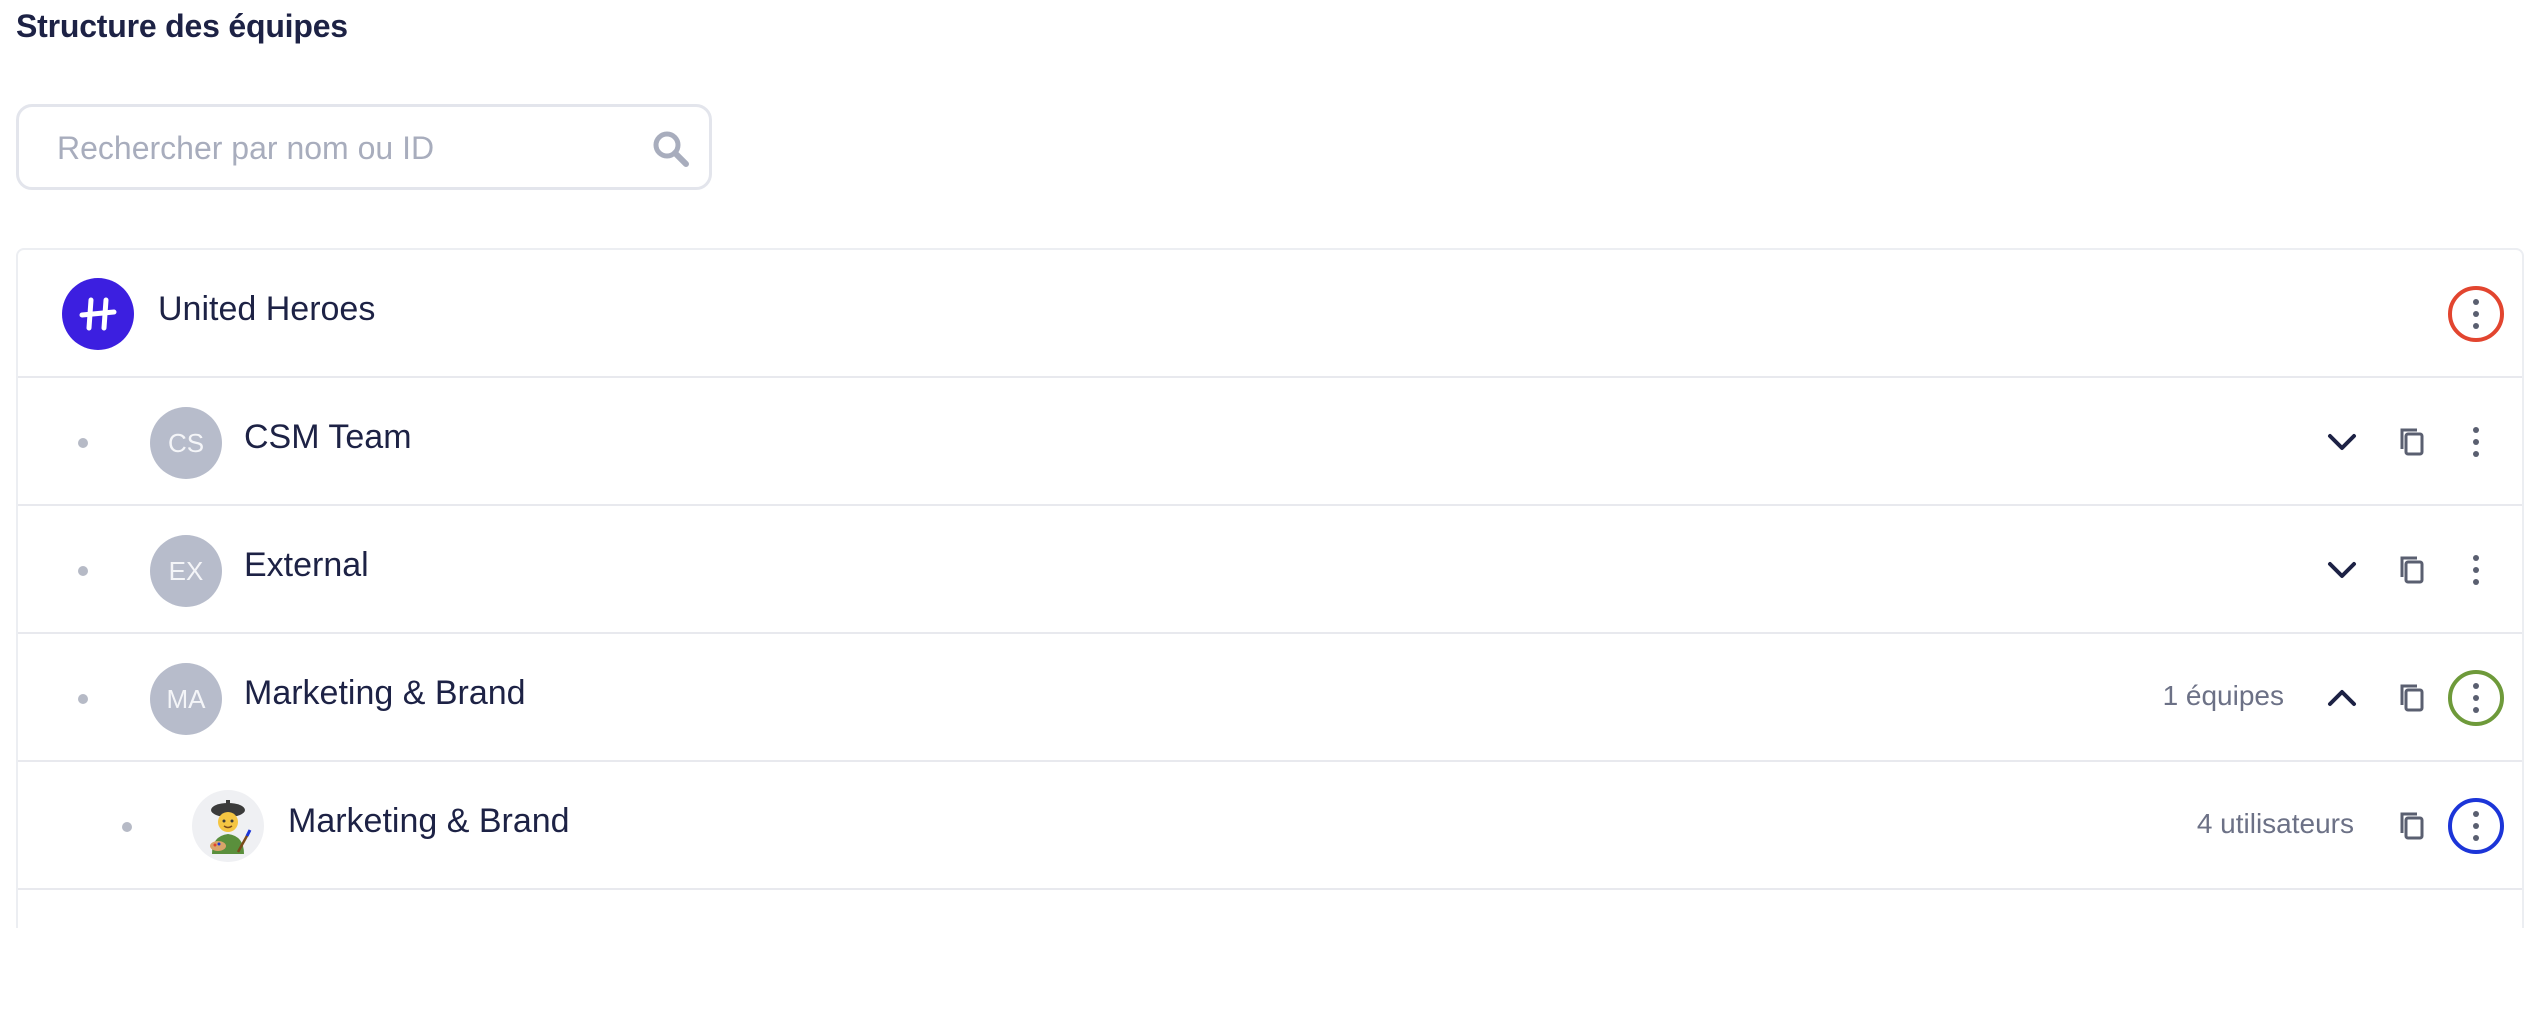 This screenshot has height=1018, width=2540. What do you see at coordinates (186, 571) in the screenshot?
I see `team-avatar: EX` at bounding box center [186, 571].